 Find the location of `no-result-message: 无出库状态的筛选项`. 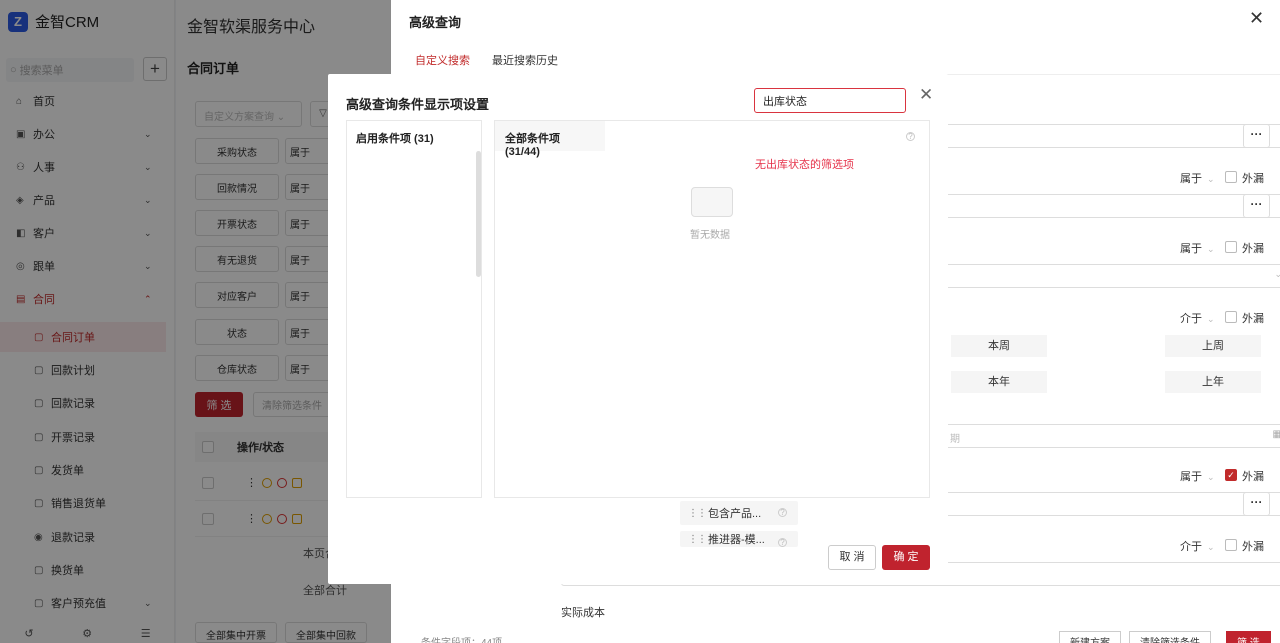

no-result-message: 无出库状态的筛选项 is located at coordinates (804, 165).